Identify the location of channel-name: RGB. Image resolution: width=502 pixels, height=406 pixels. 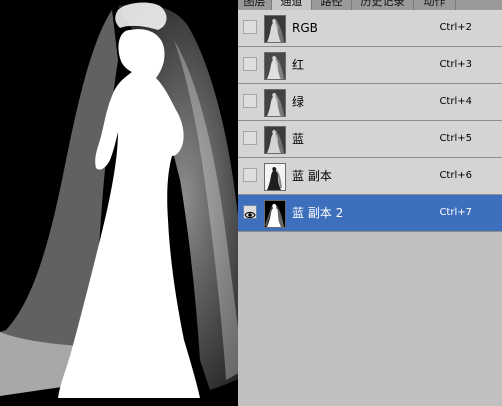
(305, 28).